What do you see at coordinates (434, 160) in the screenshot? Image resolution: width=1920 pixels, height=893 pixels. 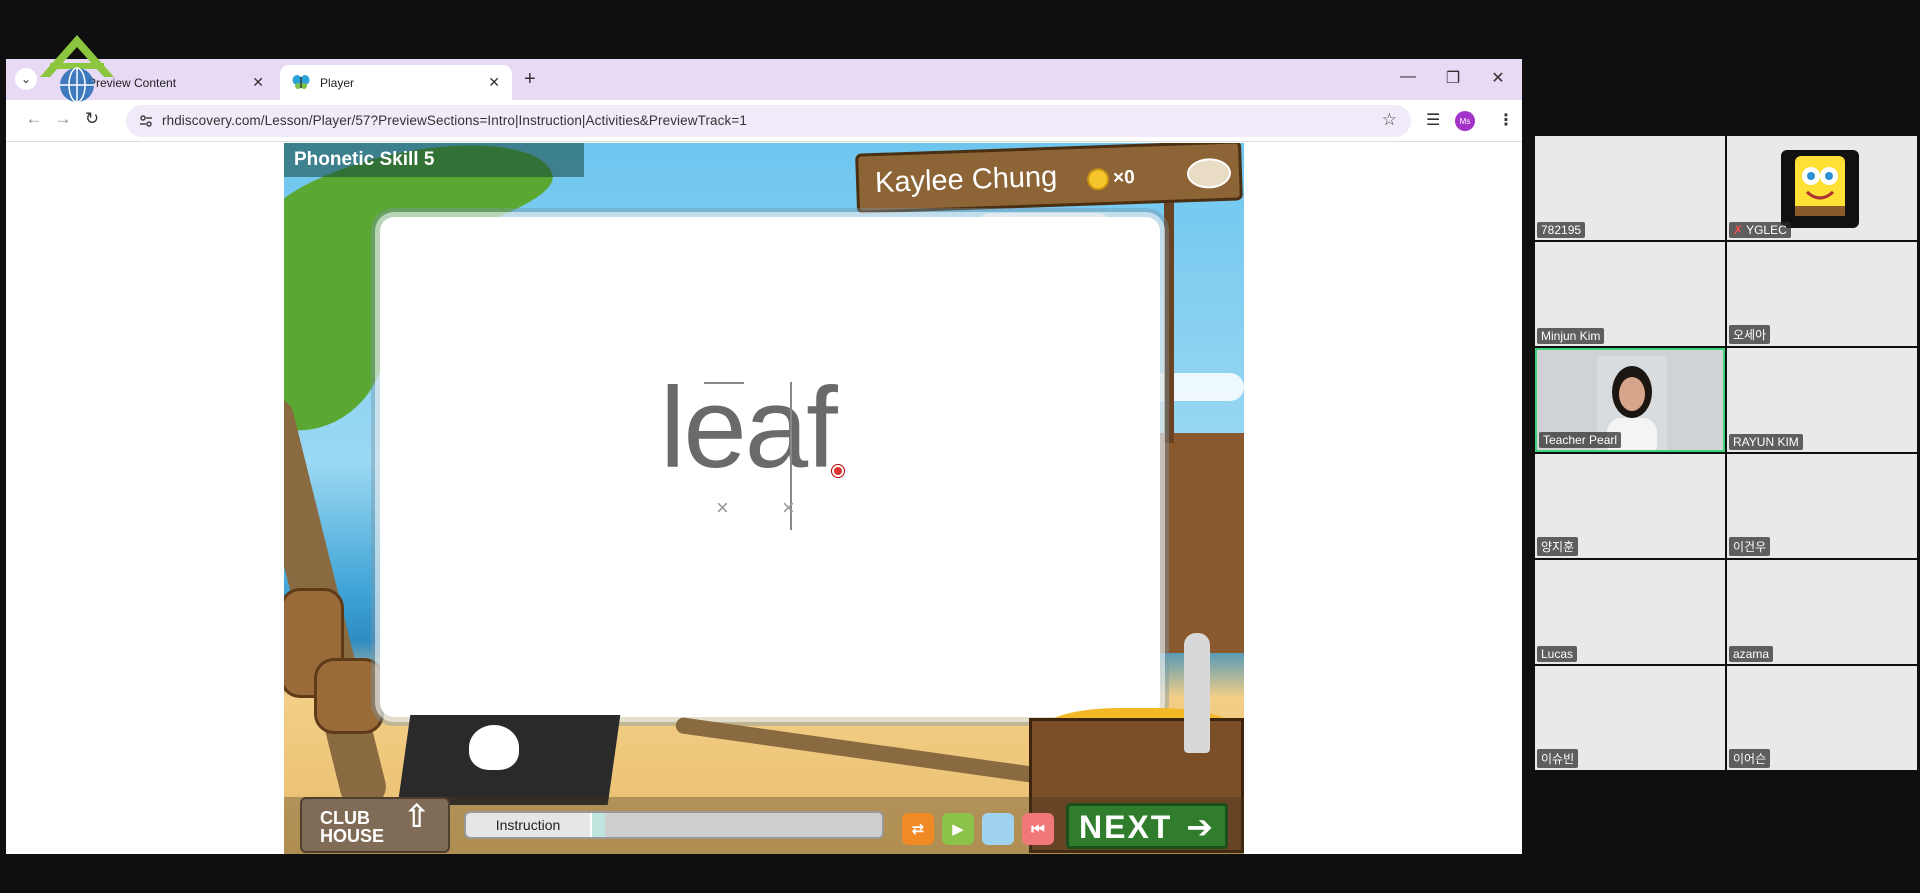 I see `skill-title: Phonetic Skill 5` at bounding box center [434, 160].